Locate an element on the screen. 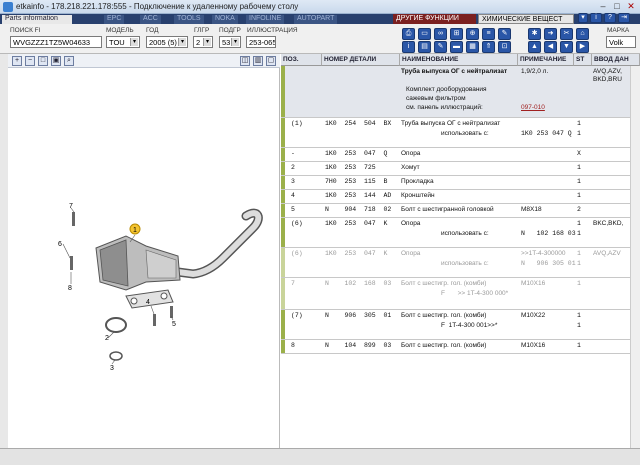  vehicle-icon: ▬ is located at coordinates (456, 47).